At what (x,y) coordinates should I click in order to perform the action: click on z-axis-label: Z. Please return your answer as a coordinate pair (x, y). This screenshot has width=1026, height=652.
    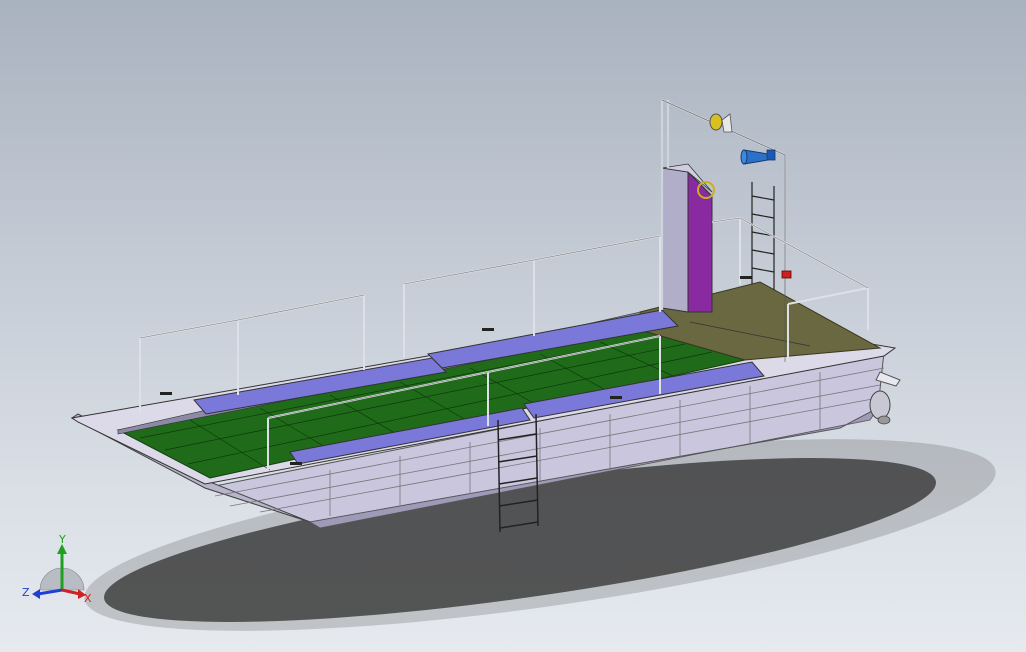
    Looking at the image, I should click on (26, 592).